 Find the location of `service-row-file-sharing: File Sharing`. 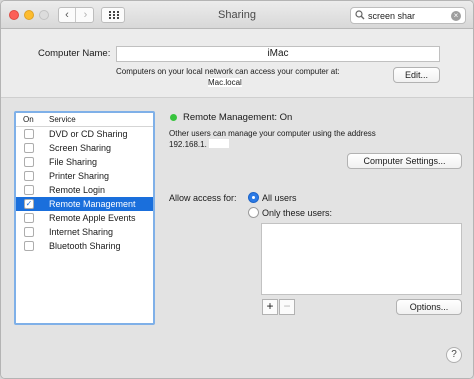

service-row-file-sharing: File Sharing is located at coordinates (84, 162).